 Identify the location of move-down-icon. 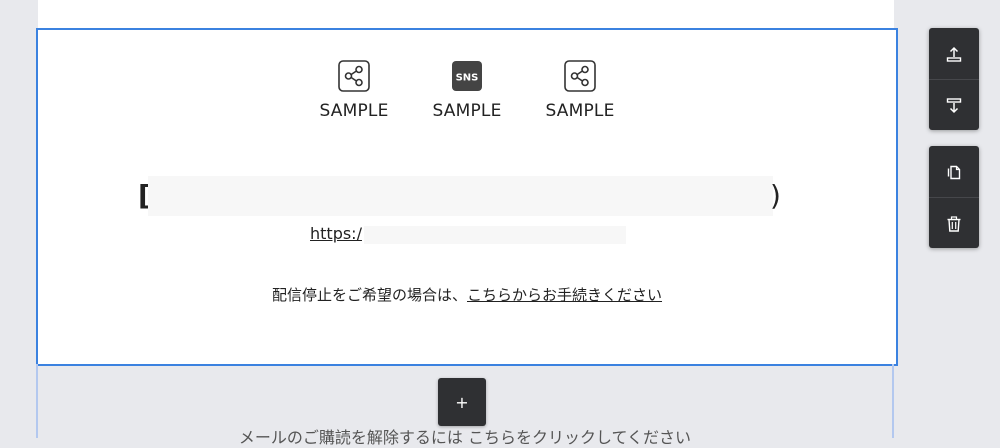
(954, 105).